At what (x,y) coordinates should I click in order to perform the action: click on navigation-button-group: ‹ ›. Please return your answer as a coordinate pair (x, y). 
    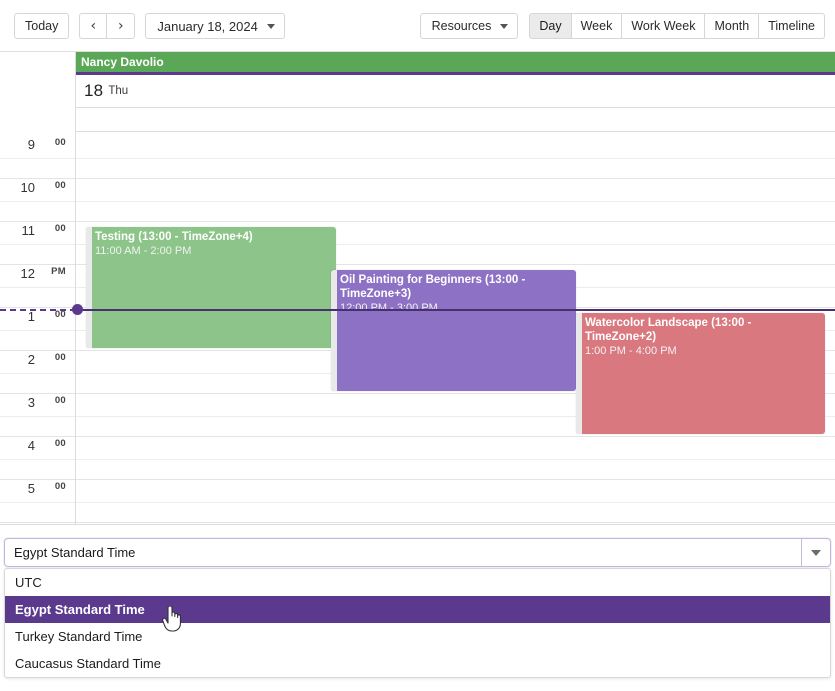
    Looking at the image, I should click on (107, 26).